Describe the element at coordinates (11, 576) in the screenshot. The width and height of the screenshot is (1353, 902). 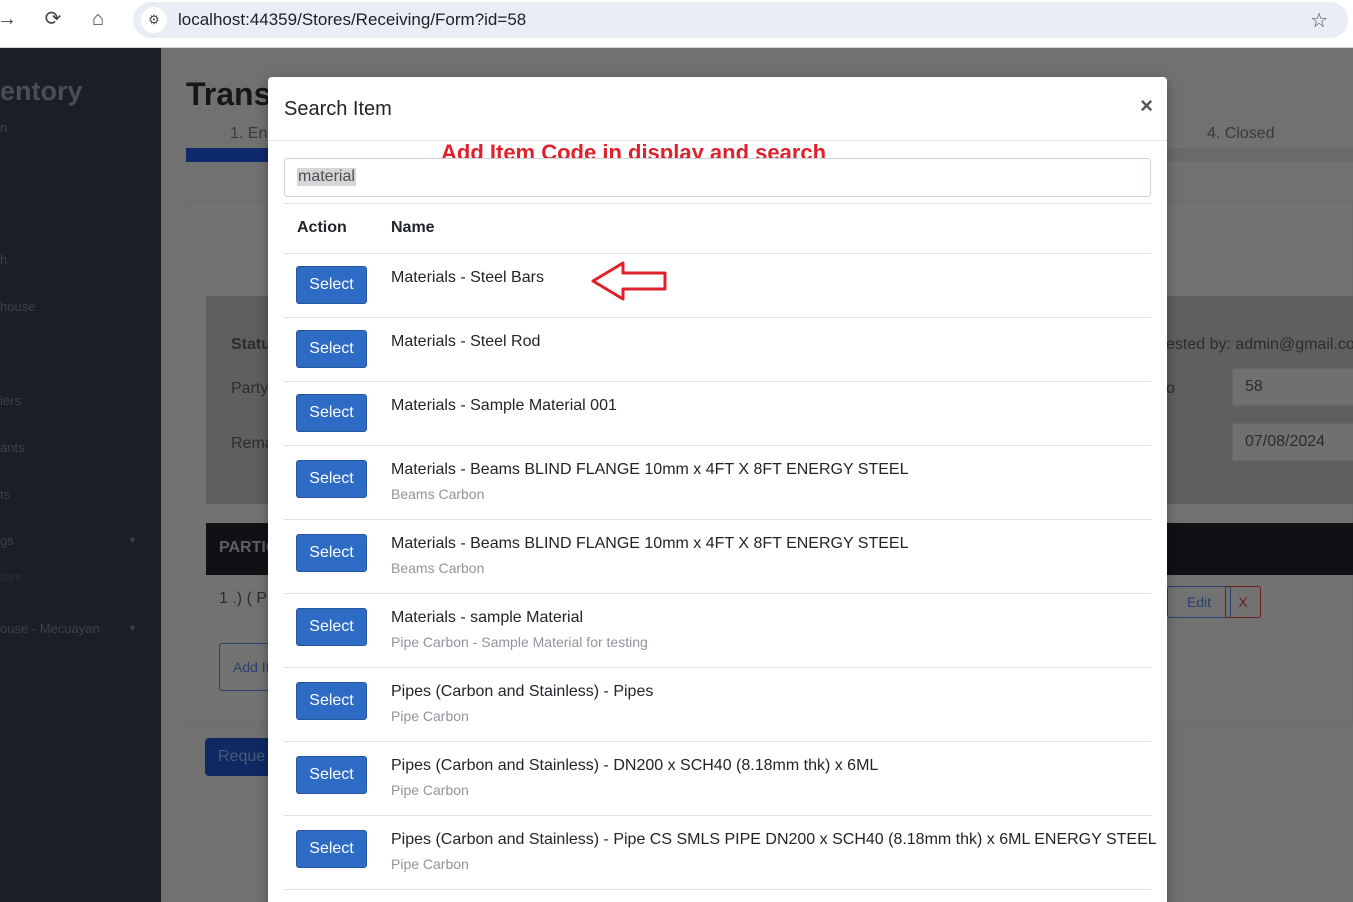
I see `sidebar-item: tore` at that location.